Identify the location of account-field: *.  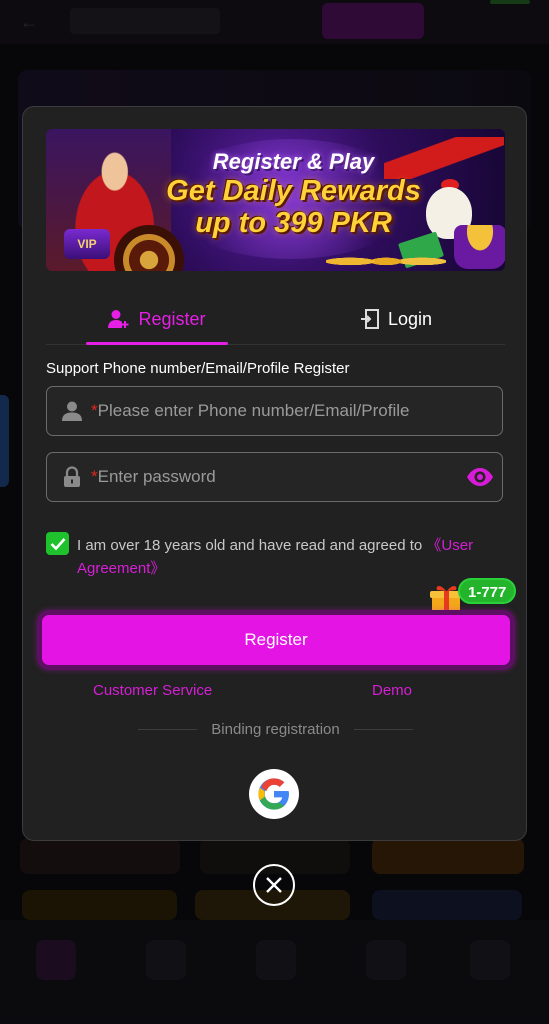
(274, 411).